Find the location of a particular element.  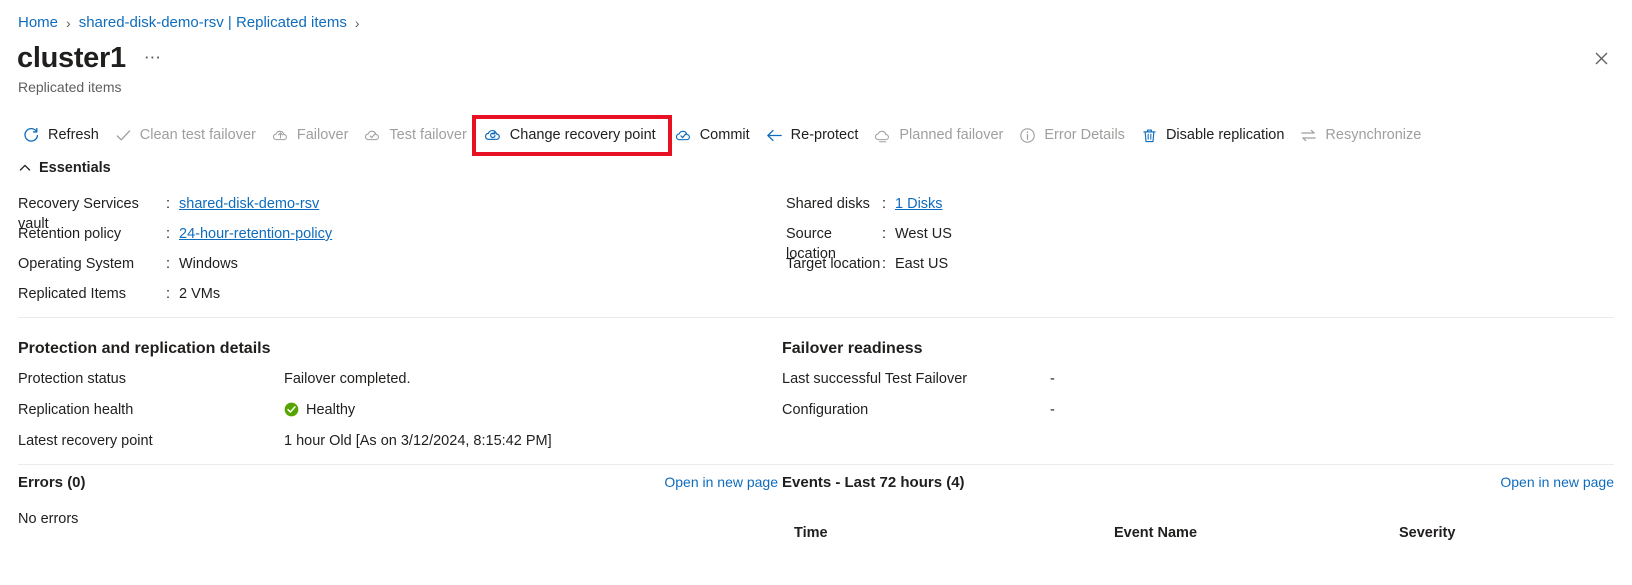

last-successful-test-failover-label: Last successful Test Failover is located at coordinates (875, 378).